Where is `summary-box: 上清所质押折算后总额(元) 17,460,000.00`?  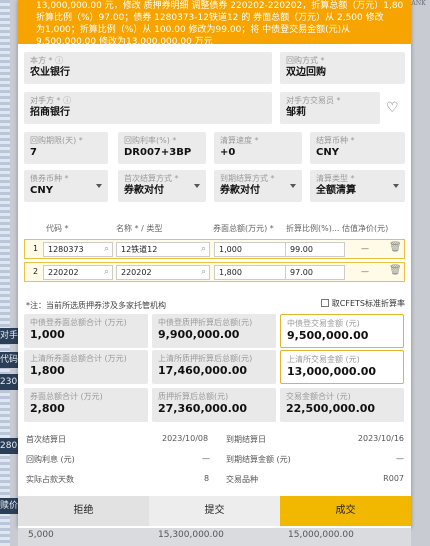
summary-box: 上清所质押折算后总额(元) 17,460,000.00 is located at coordinates (214, 367).